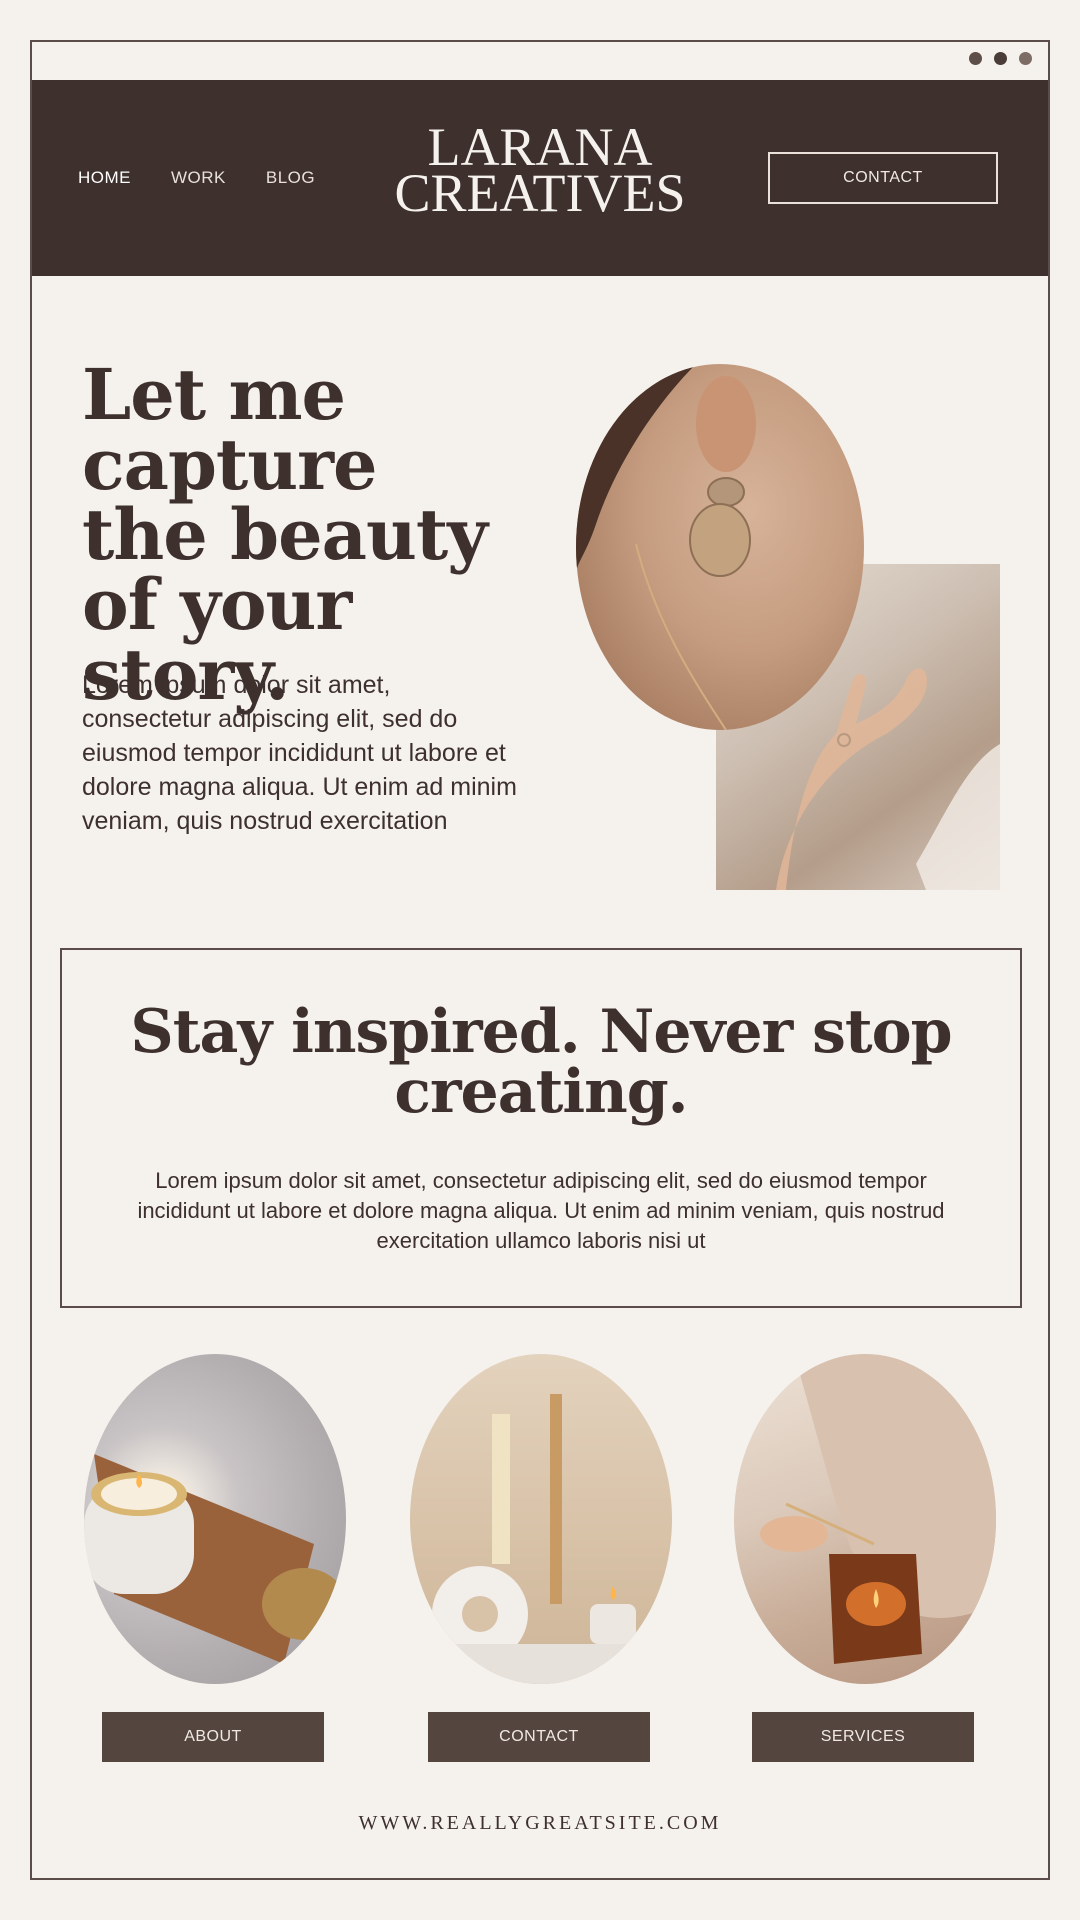  I want to click on candles-photo, so click(541, 1519).